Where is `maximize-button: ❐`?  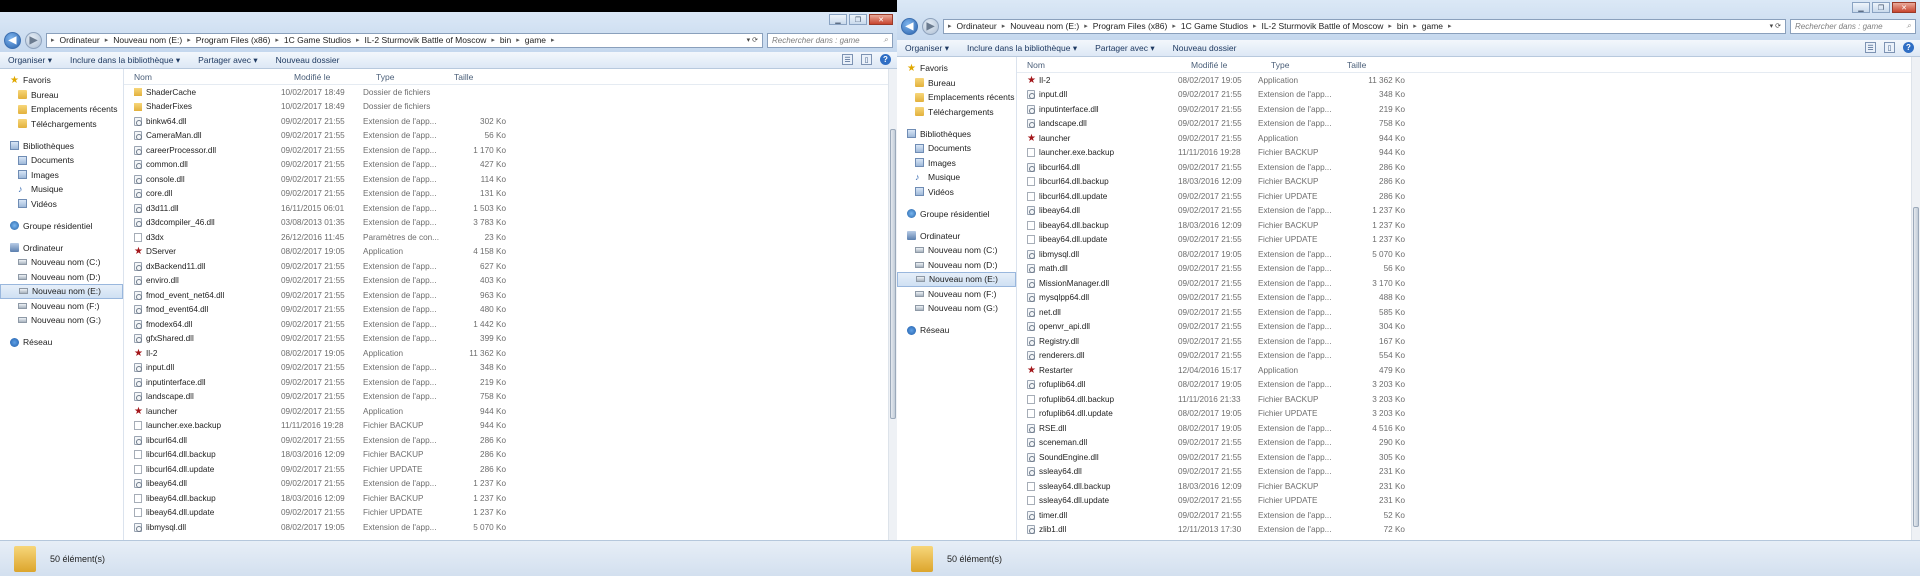
maximize-button: ❐ is located at coordinates (1881, 7).